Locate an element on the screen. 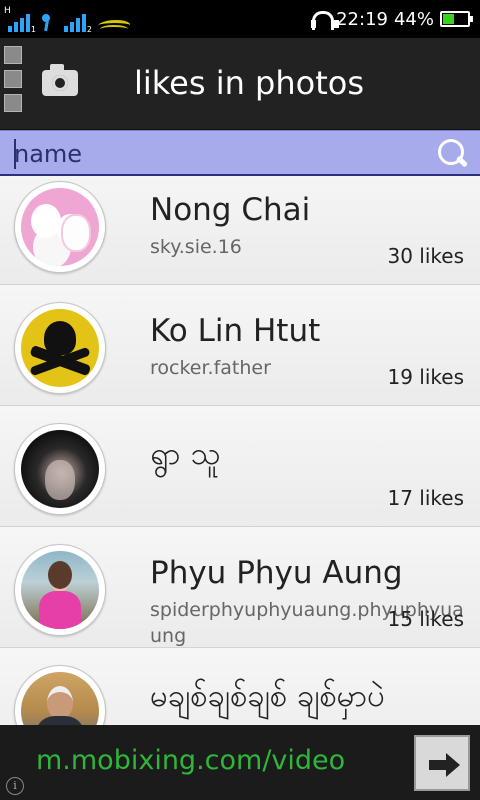 The height and width of the screenshot is (800, 480). friend-name: Ko Lin Htut is located at coordinates (235, 331).